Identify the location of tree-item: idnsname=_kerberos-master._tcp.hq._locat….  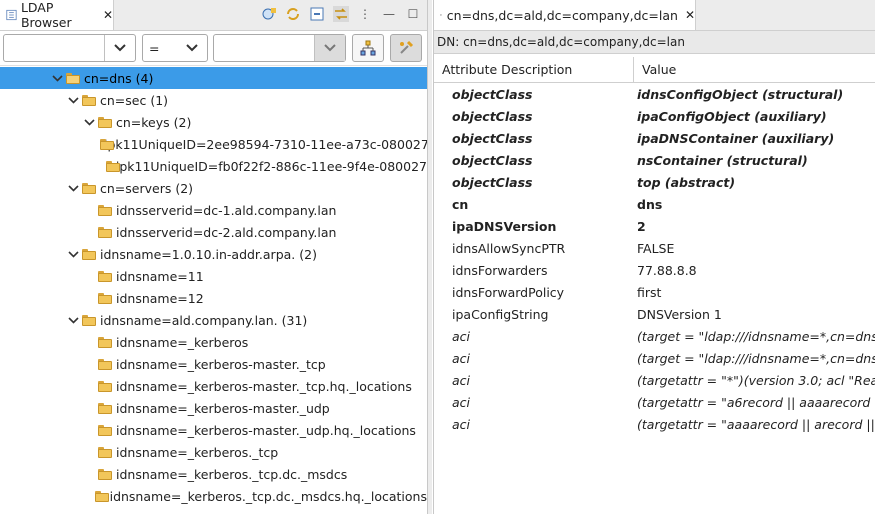
(213, 386).